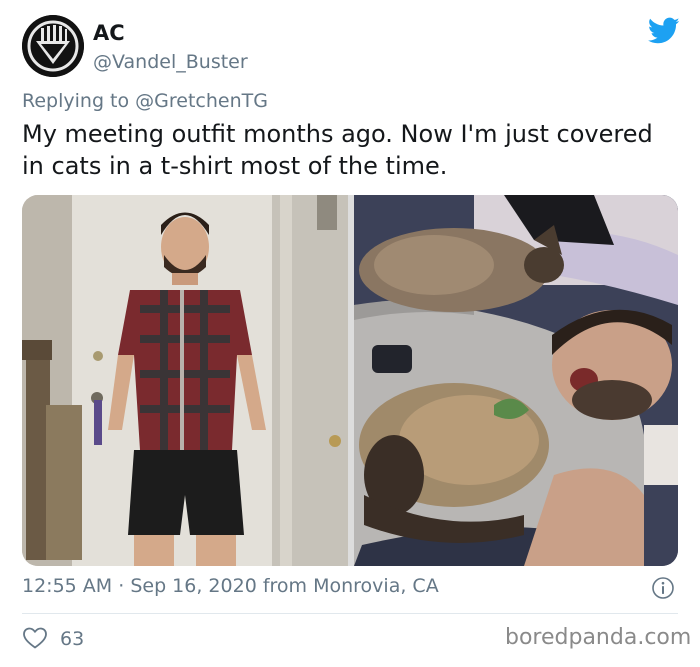 The image size is (700, 667). What do you see at coordinates (72, 639) in the screenshot?
I see `like-count: 63` at bounding box center [72, 639].